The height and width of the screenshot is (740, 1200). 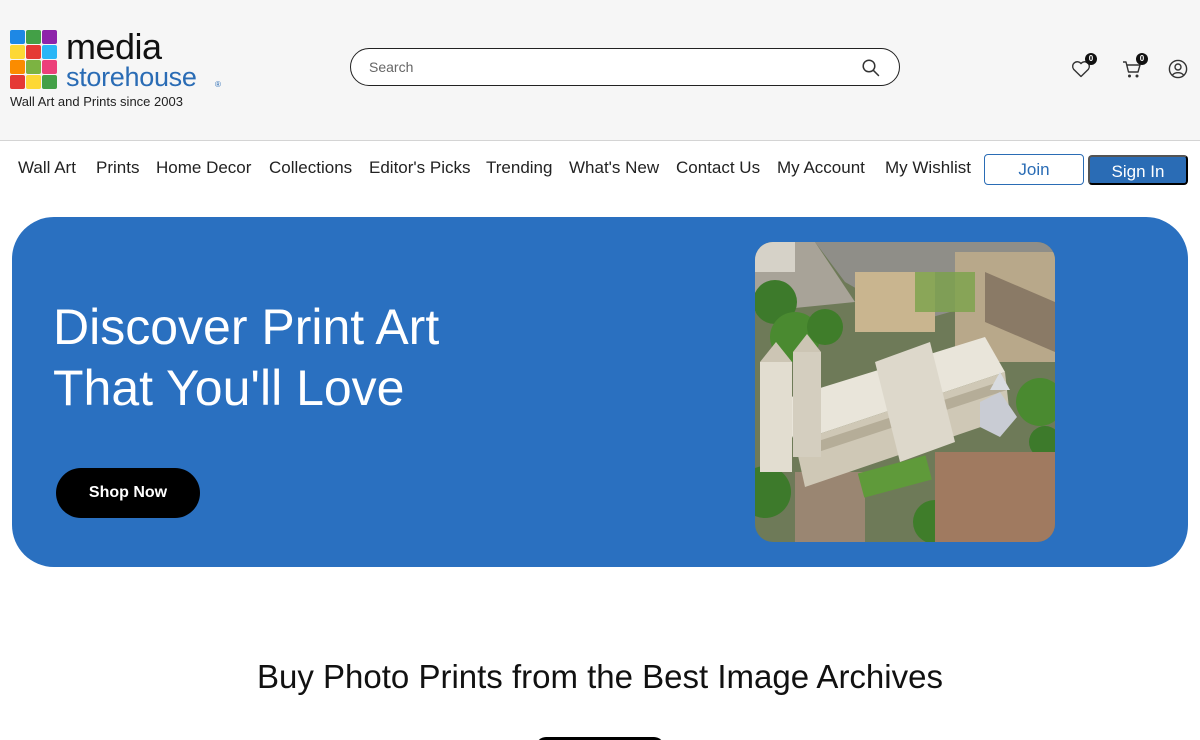 I want to click on nav-item-my-account: My Account, so click(x=821, y=168).